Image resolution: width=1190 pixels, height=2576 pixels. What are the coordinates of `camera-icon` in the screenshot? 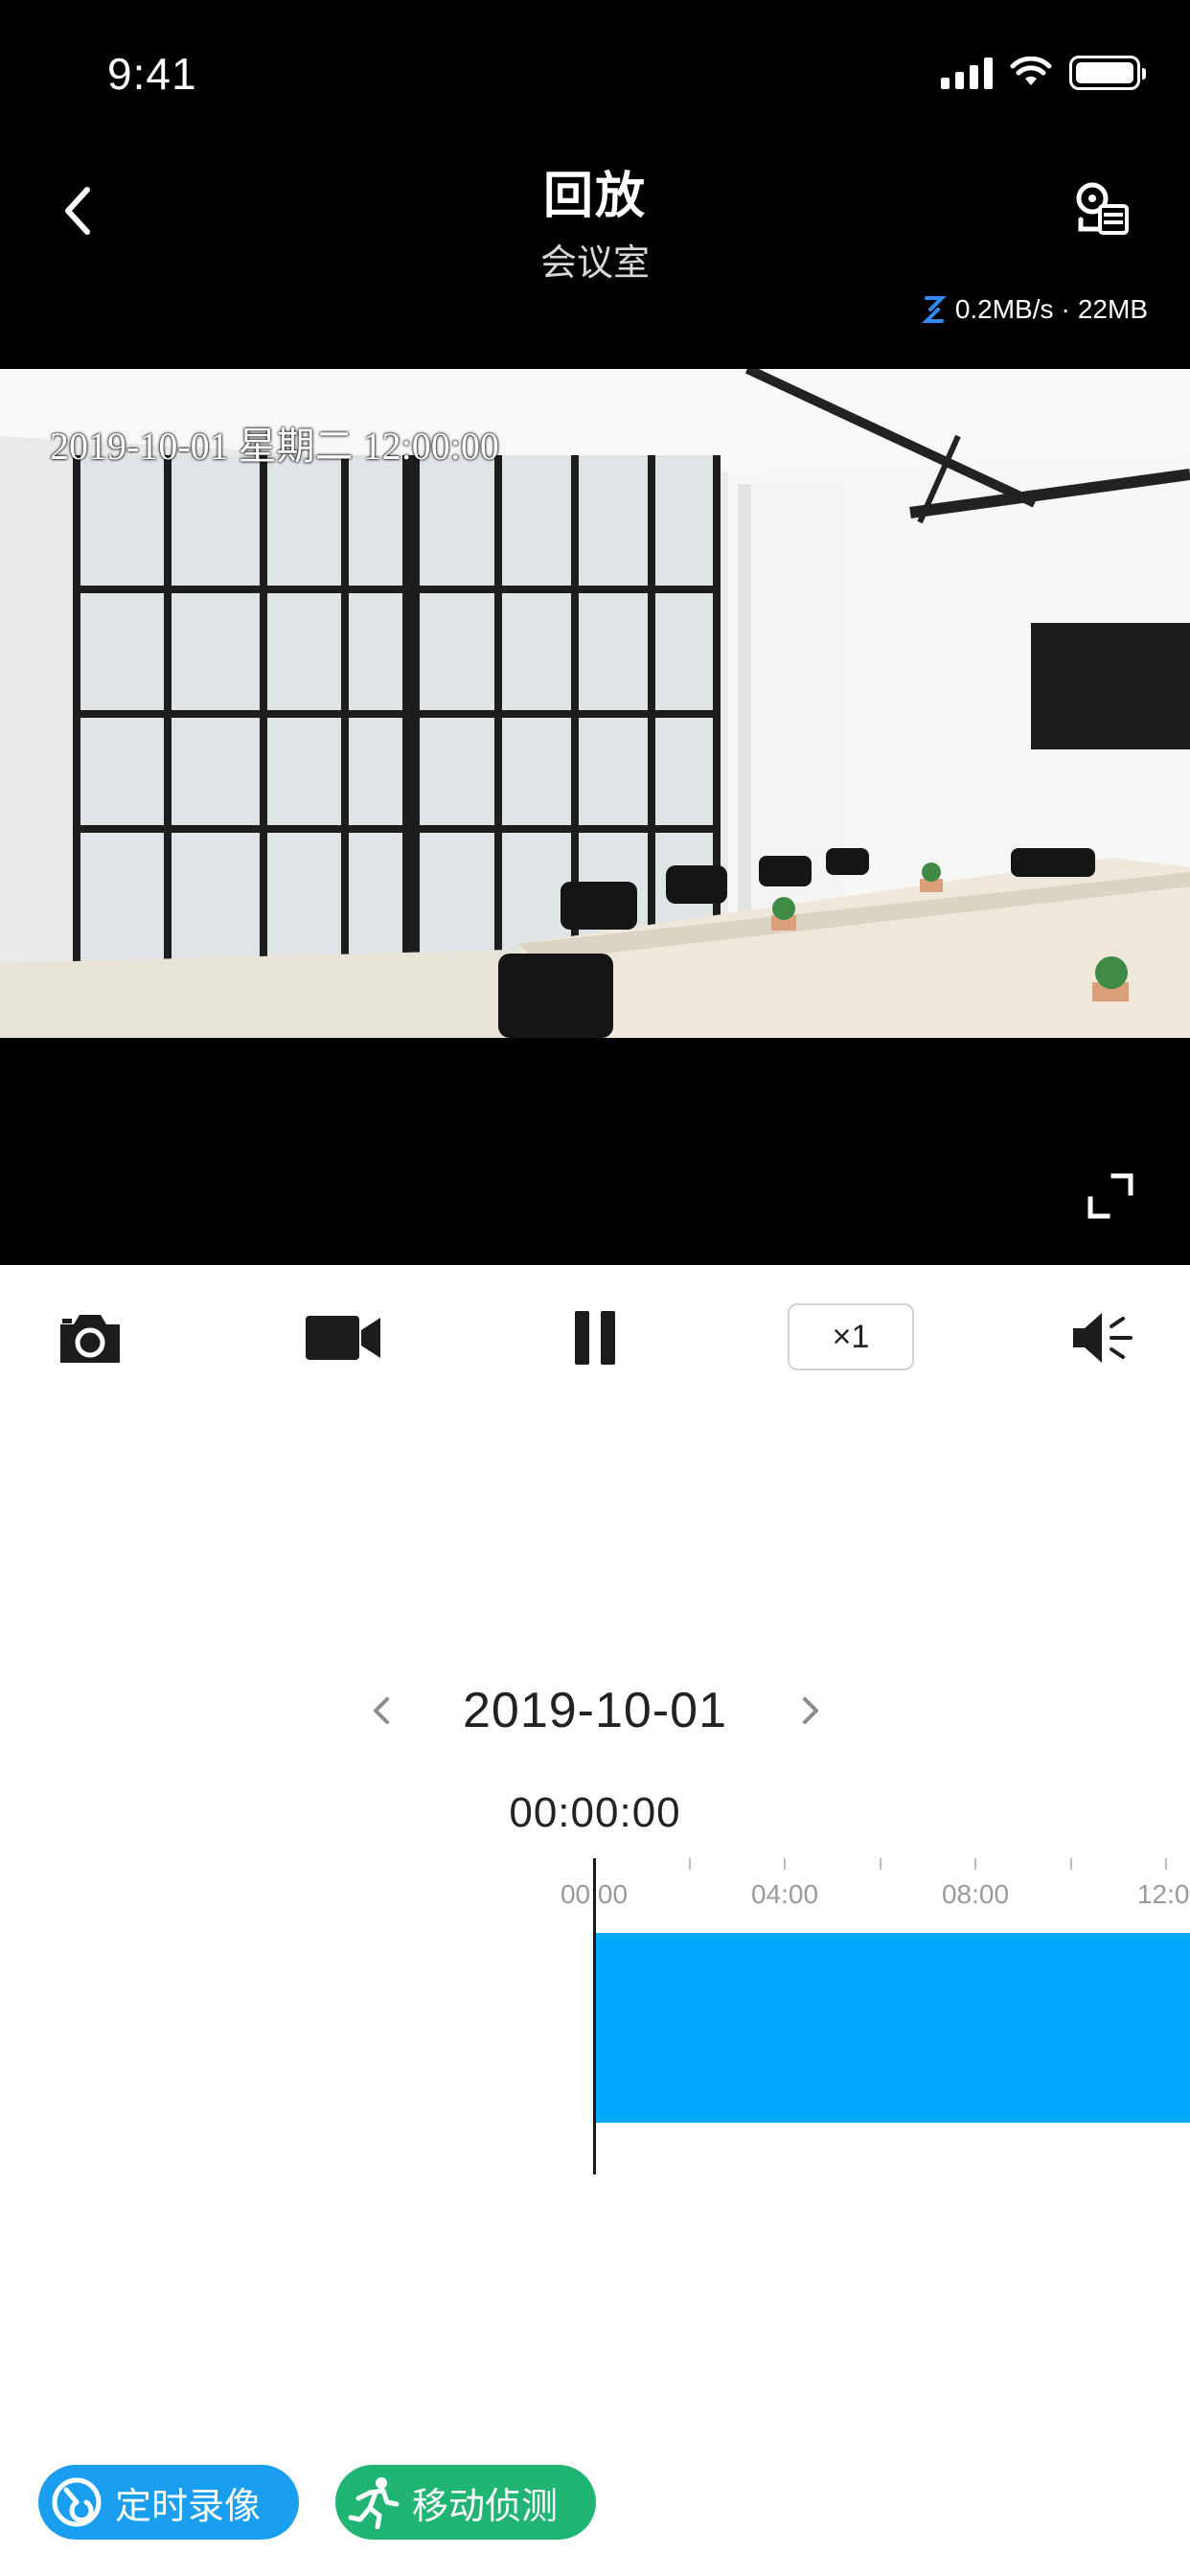 It's located at (90, 1339).